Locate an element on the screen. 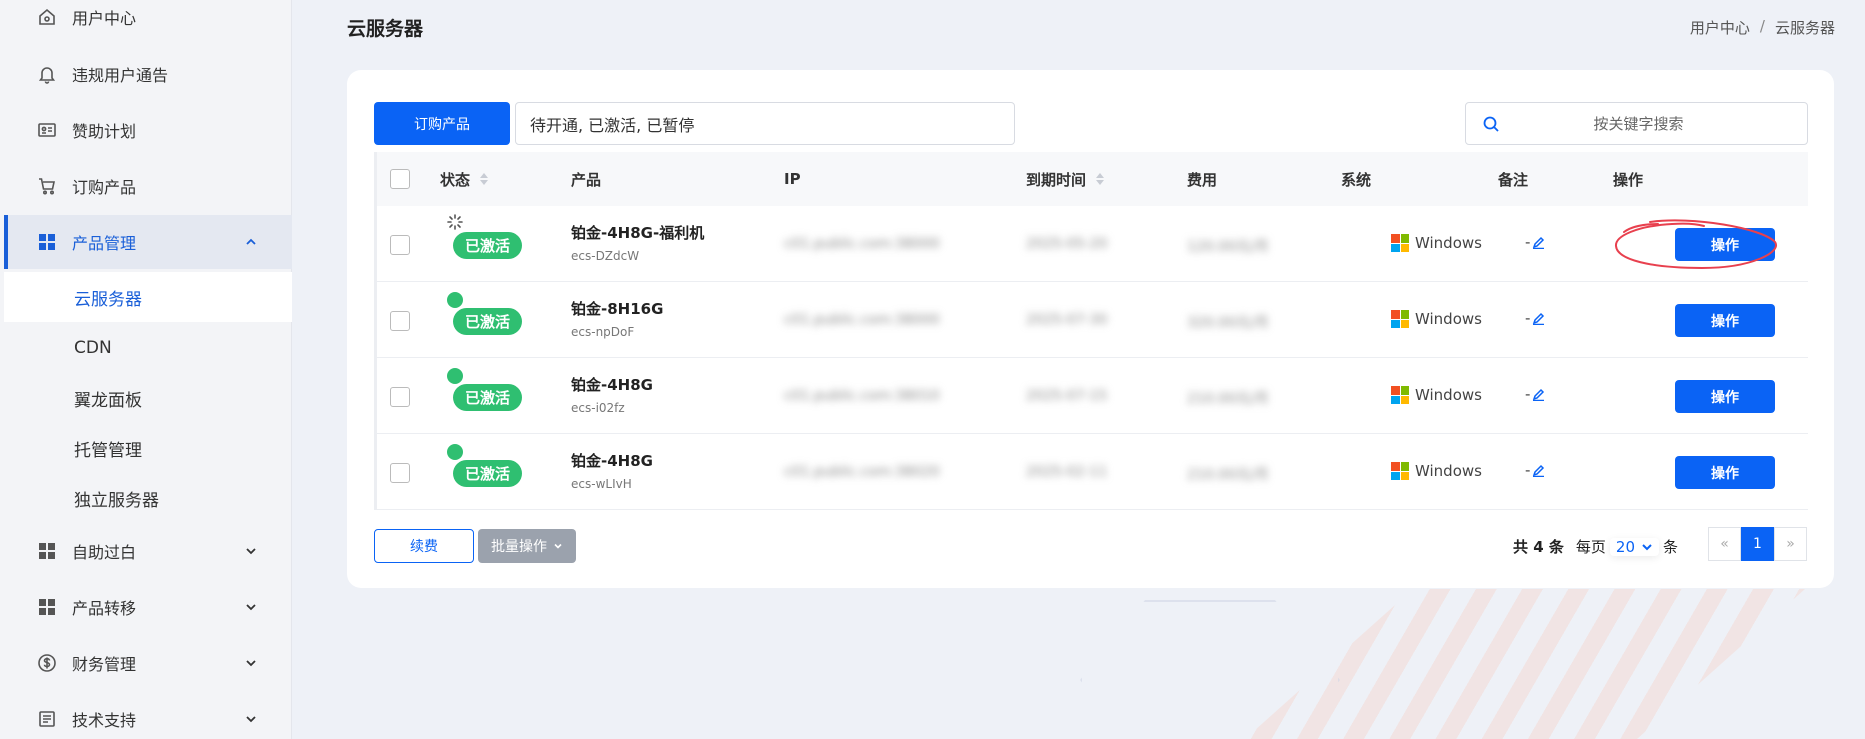 The height and width of the screenshot is (739, 1865). sidebar-item-sponsor-plan: 赞助计划 is located at coordinates (148, 130).